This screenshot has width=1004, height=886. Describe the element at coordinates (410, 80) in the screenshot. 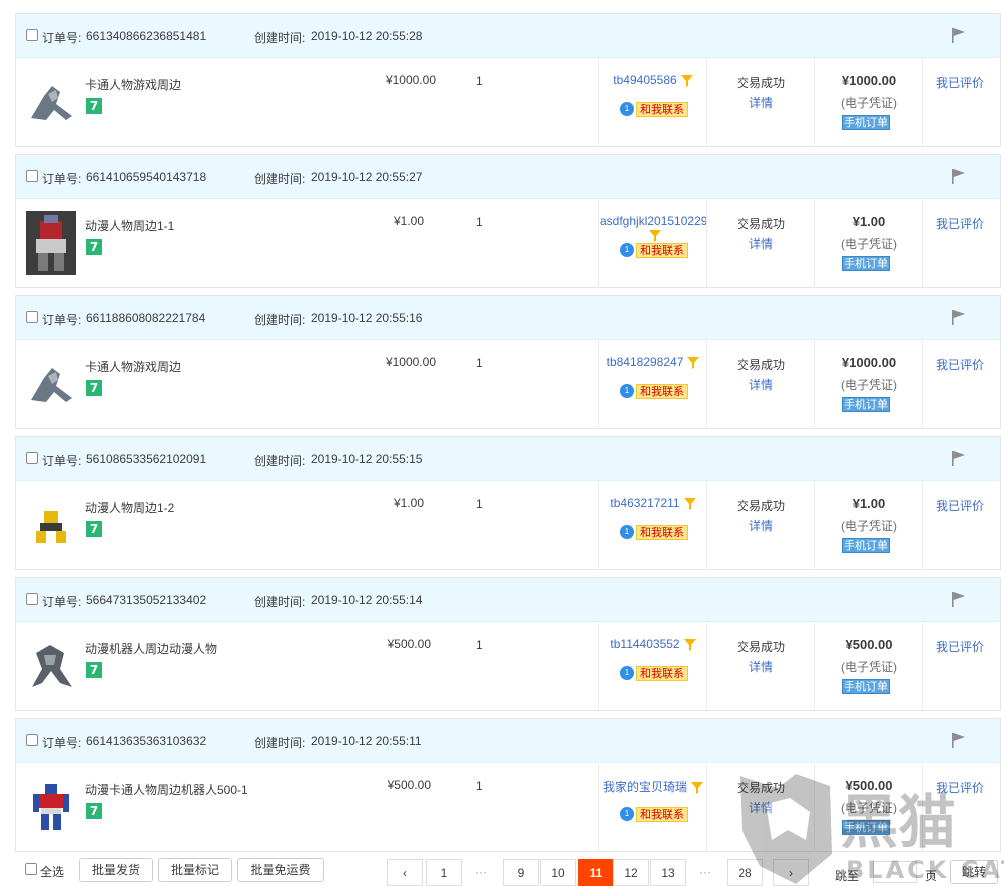

I see `unit-price: ¥1000.00` at that location.